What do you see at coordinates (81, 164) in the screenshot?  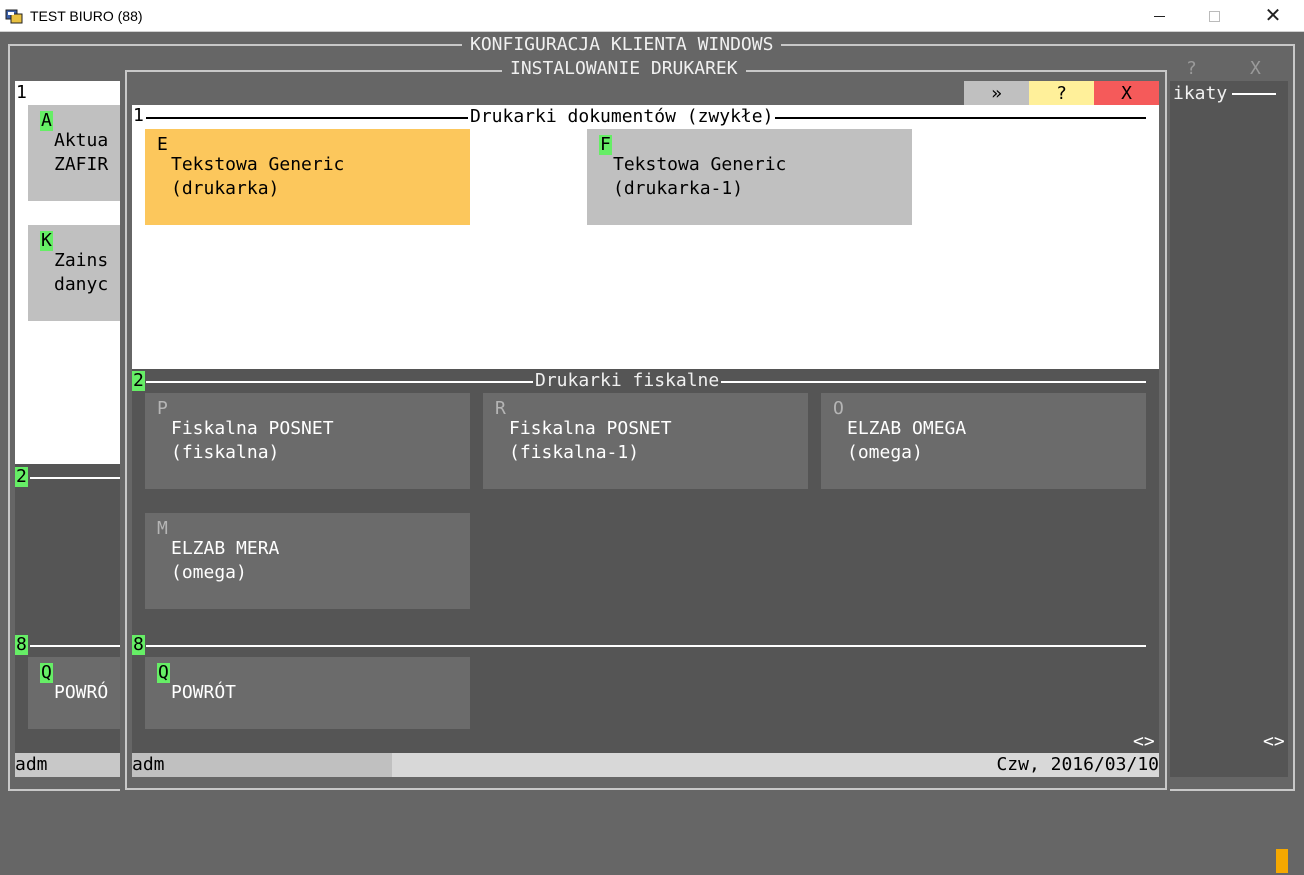 I see `outer-tile-a-line2: ZAFIR` at bounding box center [81, 164].